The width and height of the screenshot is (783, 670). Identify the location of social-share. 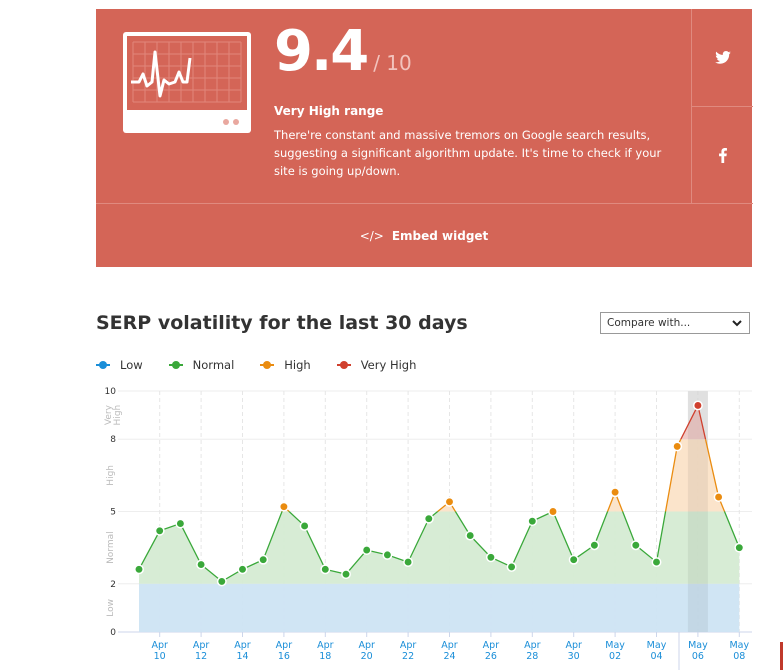
(722, 106).